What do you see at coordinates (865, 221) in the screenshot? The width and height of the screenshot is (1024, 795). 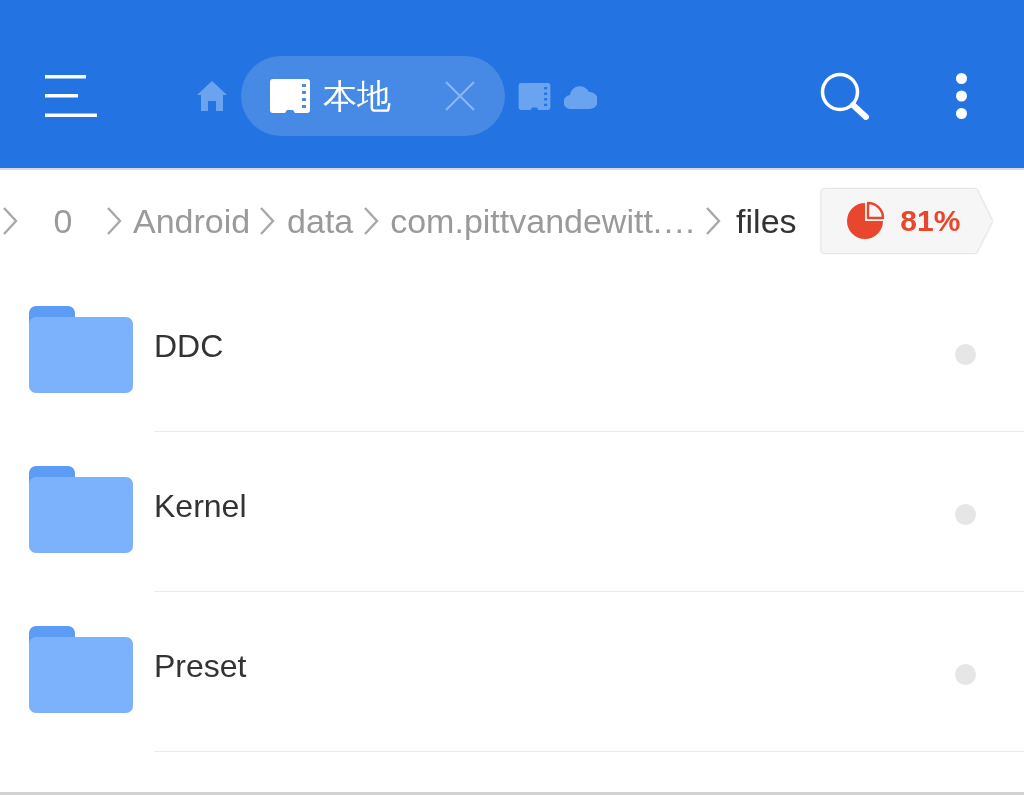 I see `pie-chart-icon` at bounding box center [865, 221].